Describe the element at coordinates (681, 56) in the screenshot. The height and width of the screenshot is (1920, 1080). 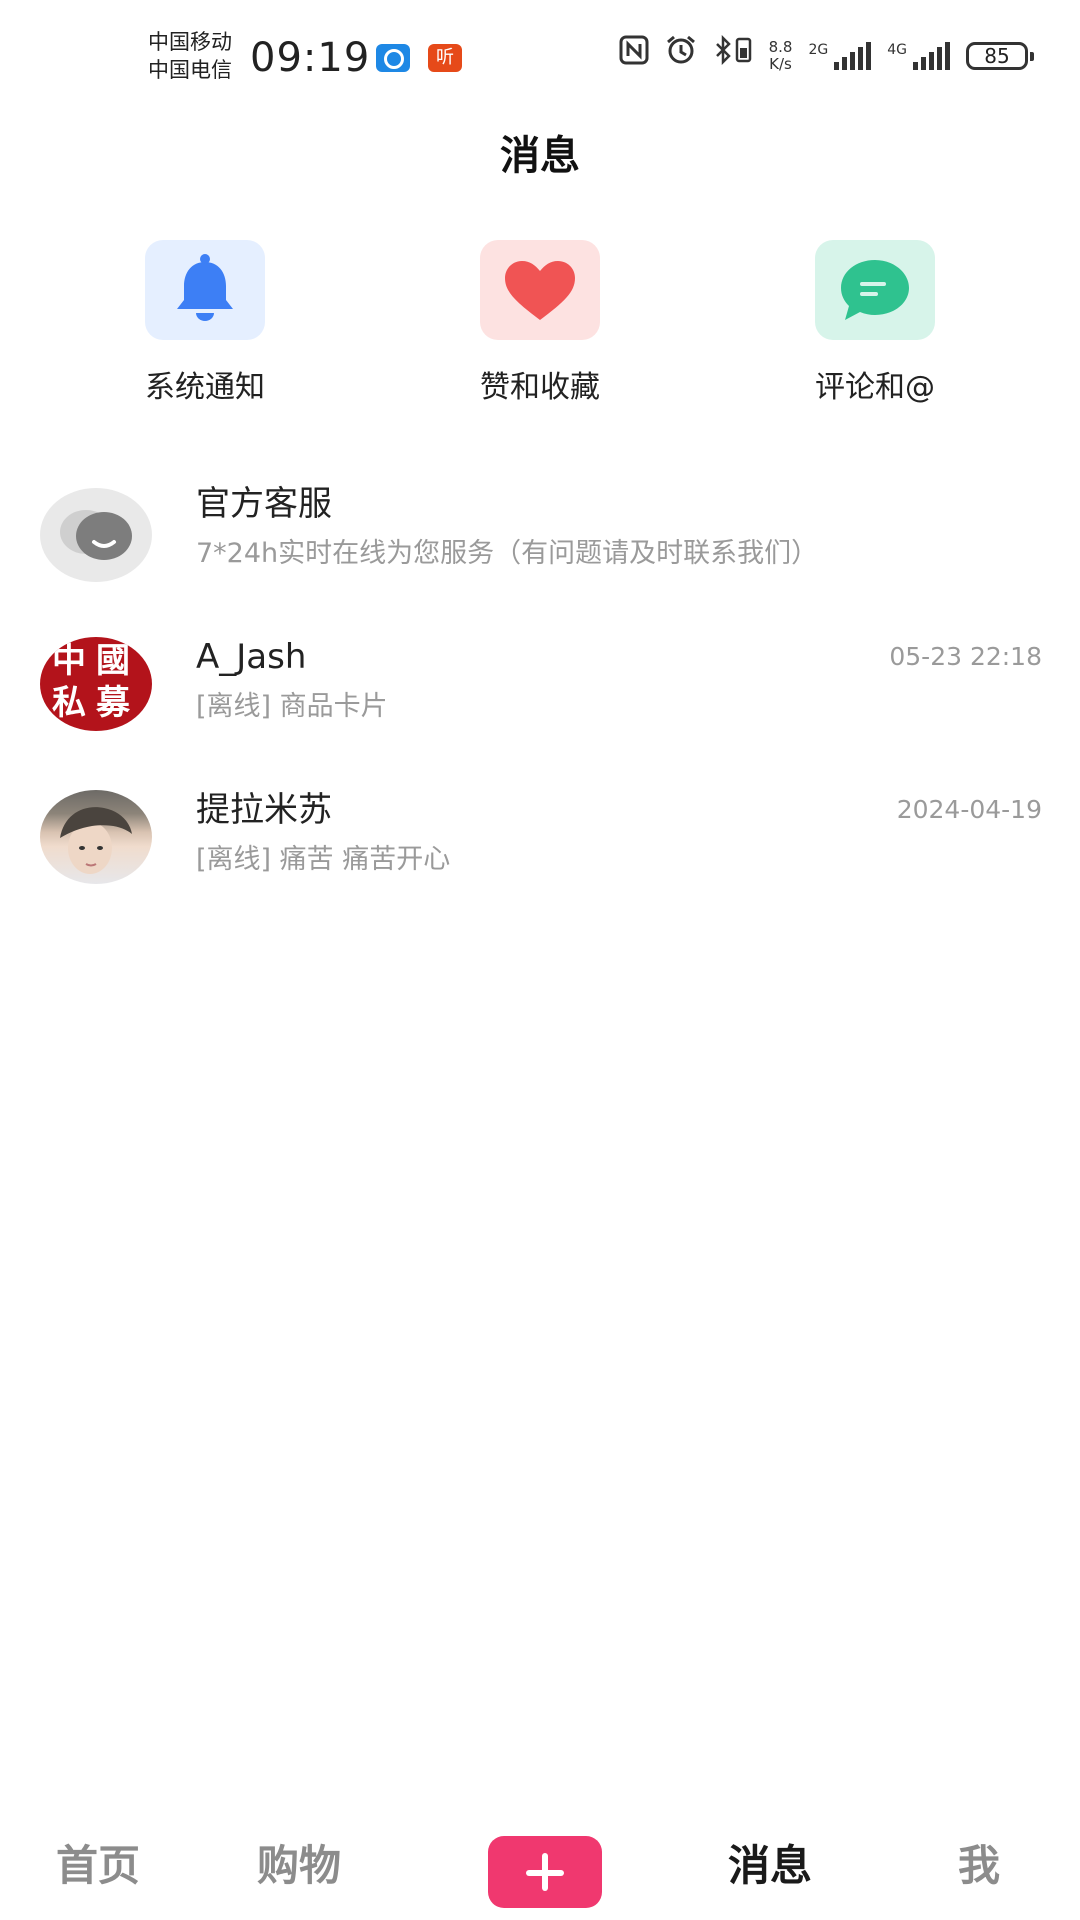
I see `alarm-icon` at that location.